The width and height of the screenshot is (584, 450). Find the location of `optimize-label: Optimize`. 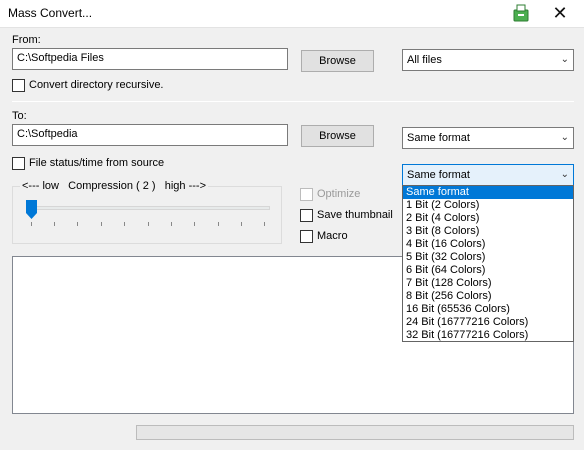

optimize-label: Optimize is located at coordinates (339, 194).